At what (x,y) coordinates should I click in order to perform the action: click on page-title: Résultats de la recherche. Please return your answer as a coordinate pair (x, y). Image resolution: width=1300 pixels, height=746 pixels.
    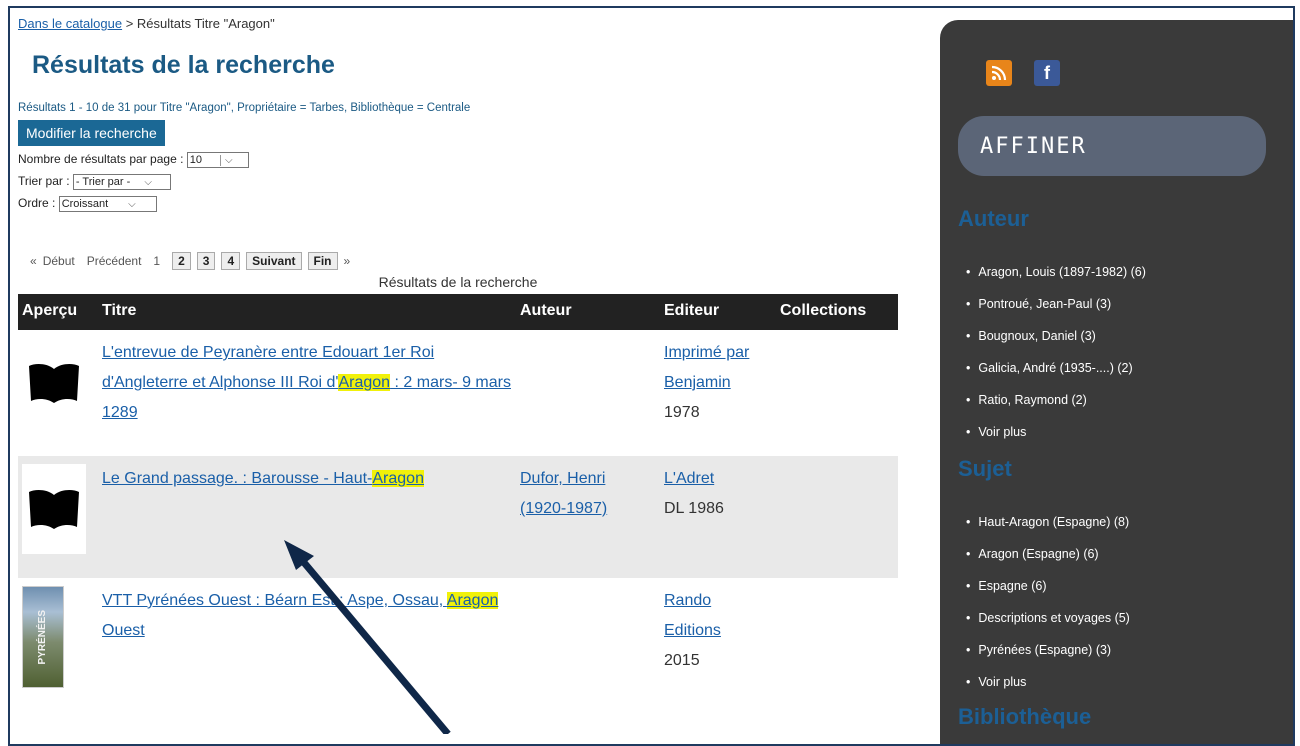
    Looking at the image, I should click on (183, 65).